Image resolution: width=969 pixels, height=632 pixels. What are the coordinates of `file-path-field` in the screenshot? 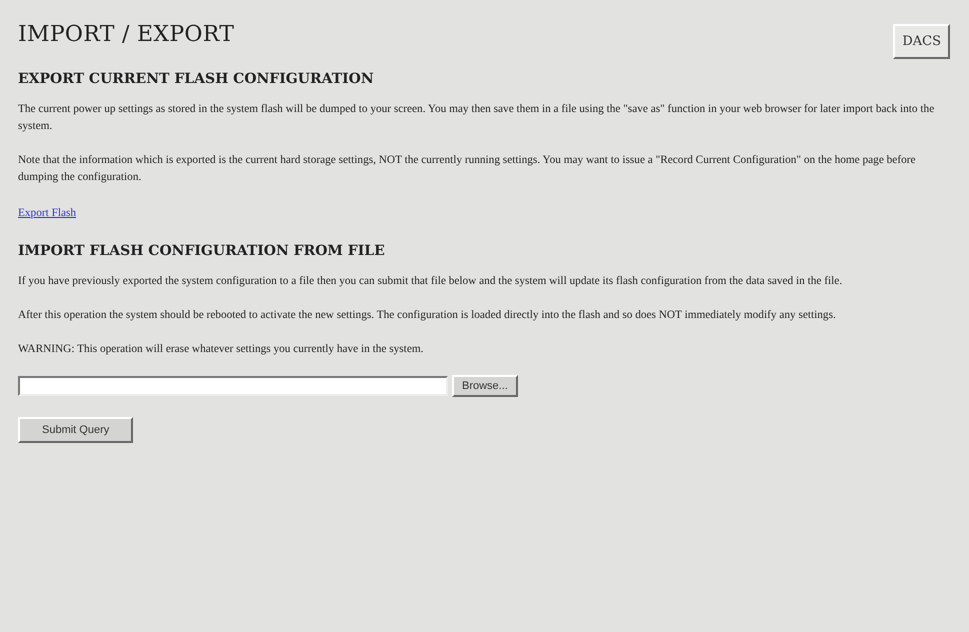 It's located at (233, 386).